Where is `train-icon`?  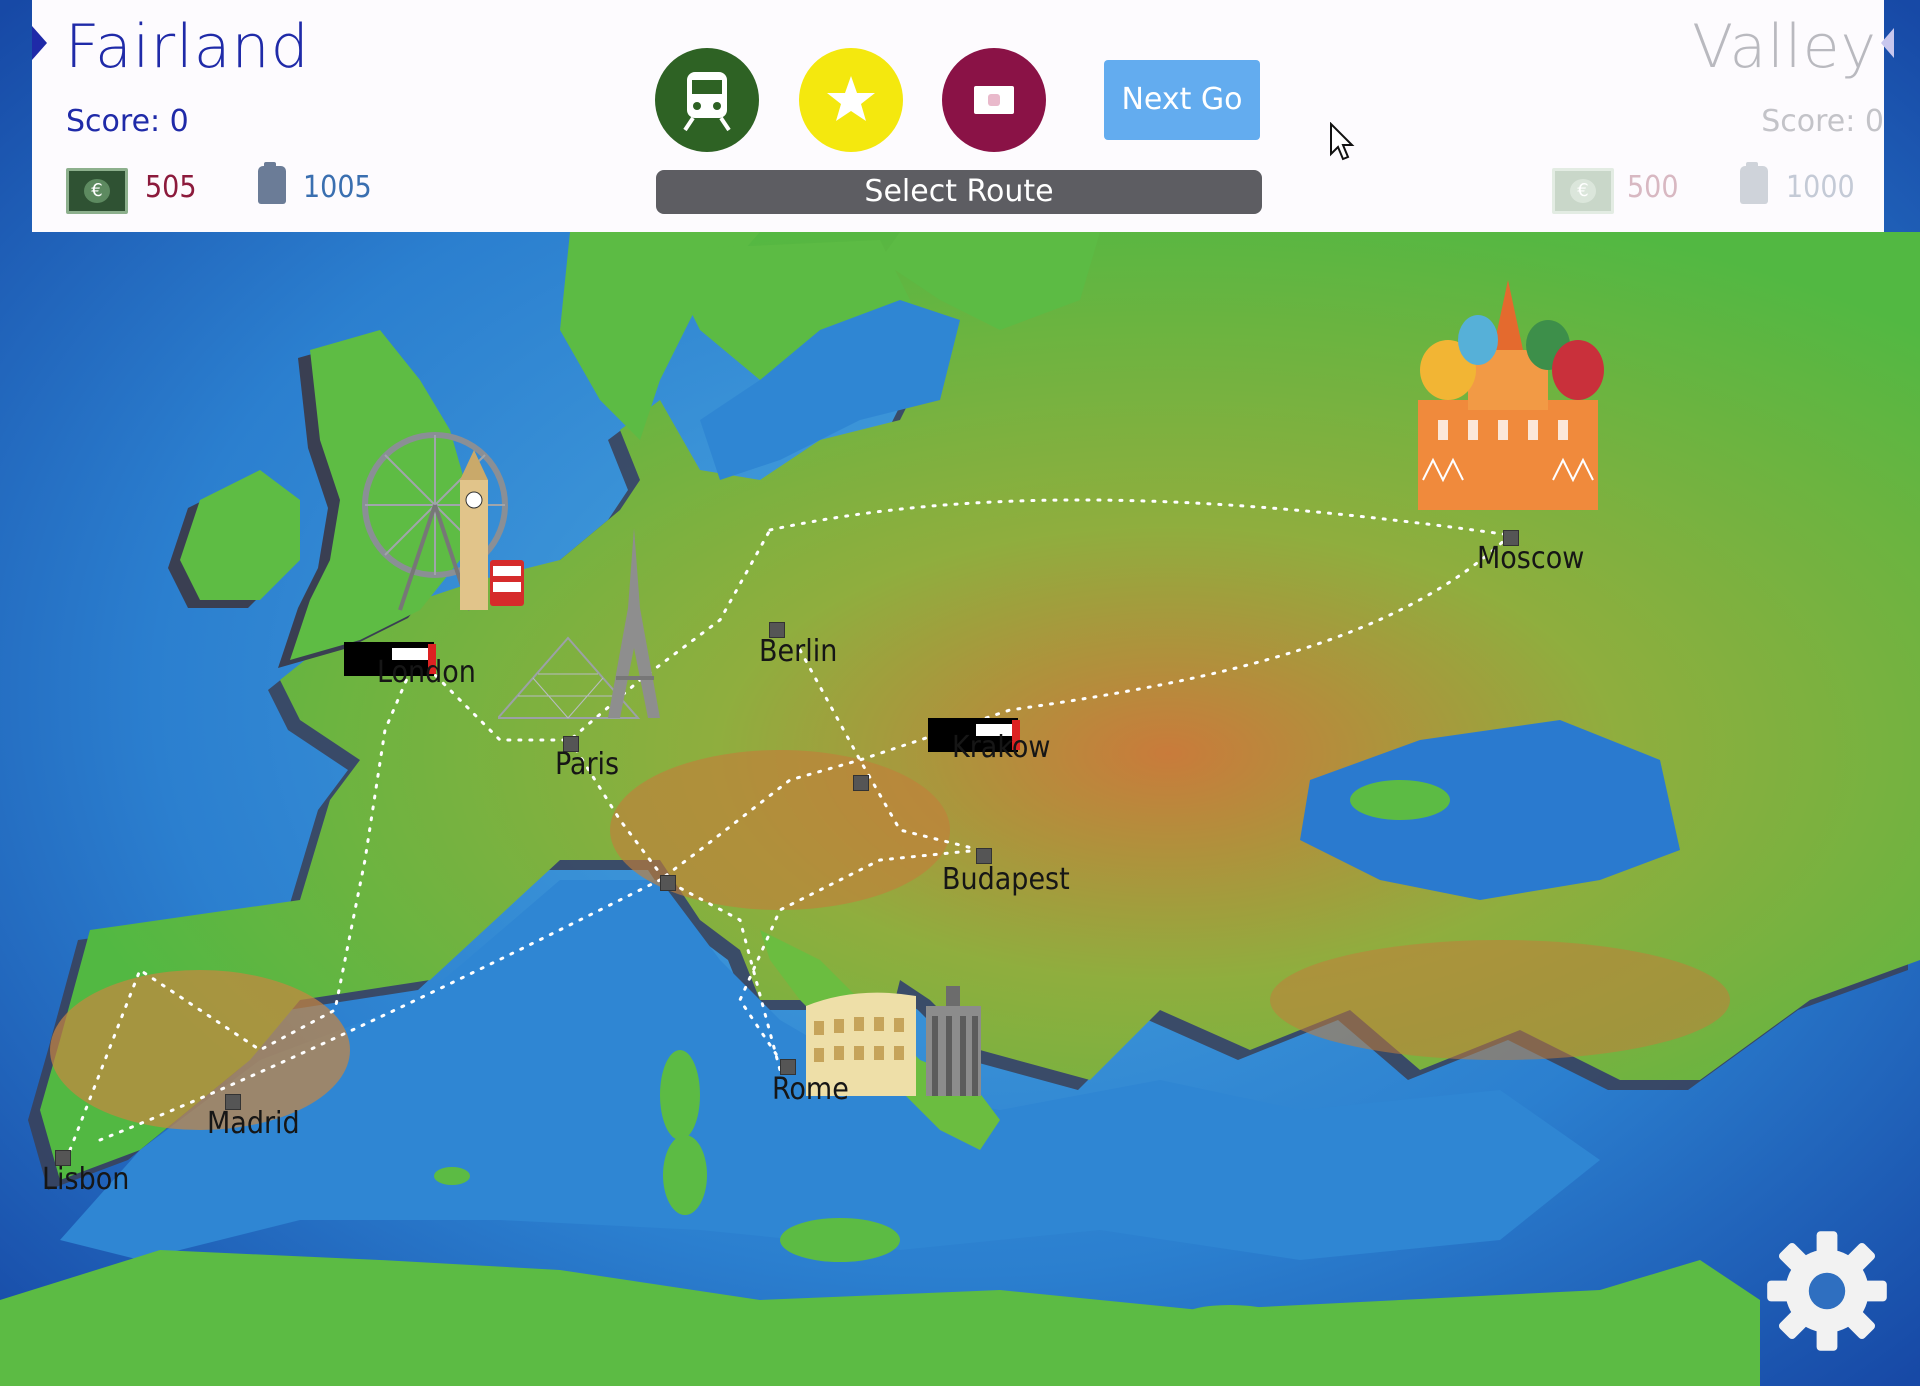 train-icon is located at coordinates (707, 102).